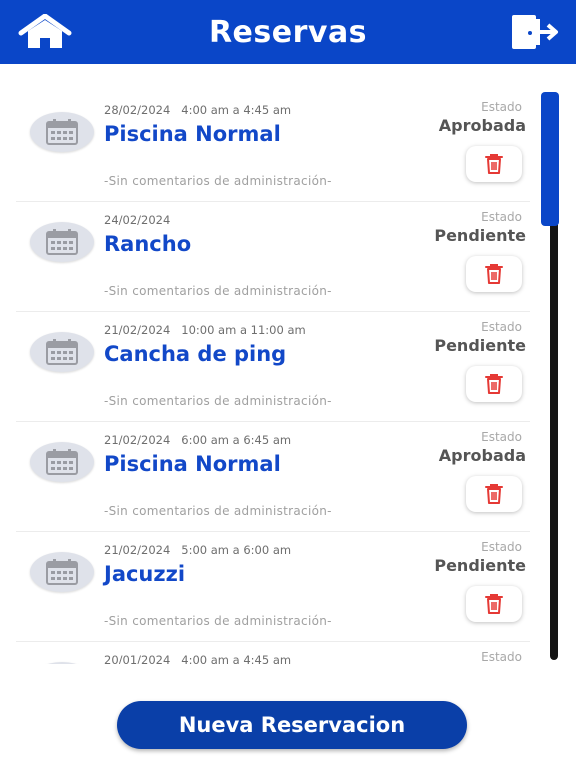 The height and width of the screenshot is (768, 576). Describe the element at coordinates (148, 244) in the screenshot. I see `reservation-name: Rancho` at that location.